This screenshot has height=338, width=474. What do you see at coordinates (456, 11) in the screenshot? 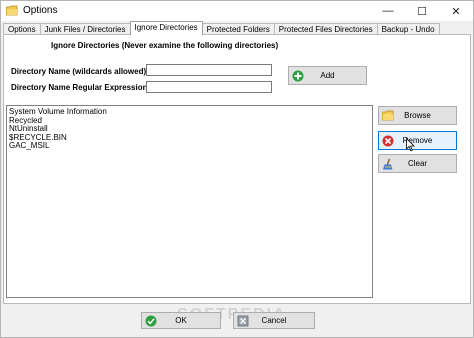
I see `close-button: ✕` at bounding box center [456, 11].